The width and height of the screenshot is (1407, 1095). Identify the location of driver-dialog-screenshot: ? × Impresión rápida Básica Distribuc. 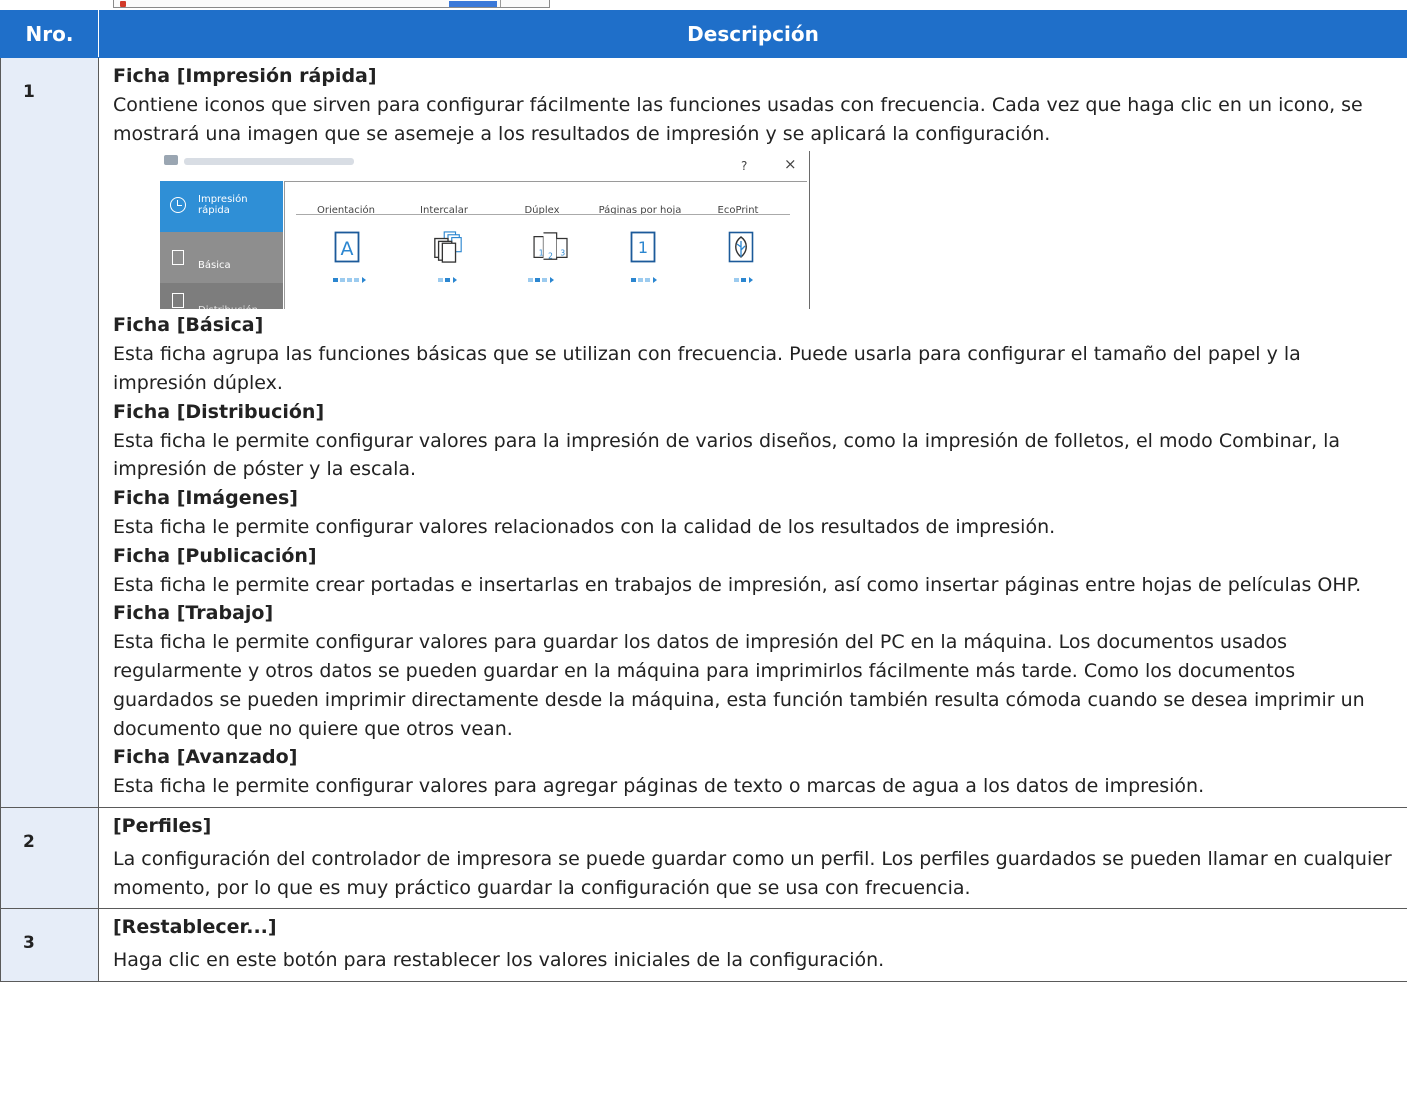
(484, 230).